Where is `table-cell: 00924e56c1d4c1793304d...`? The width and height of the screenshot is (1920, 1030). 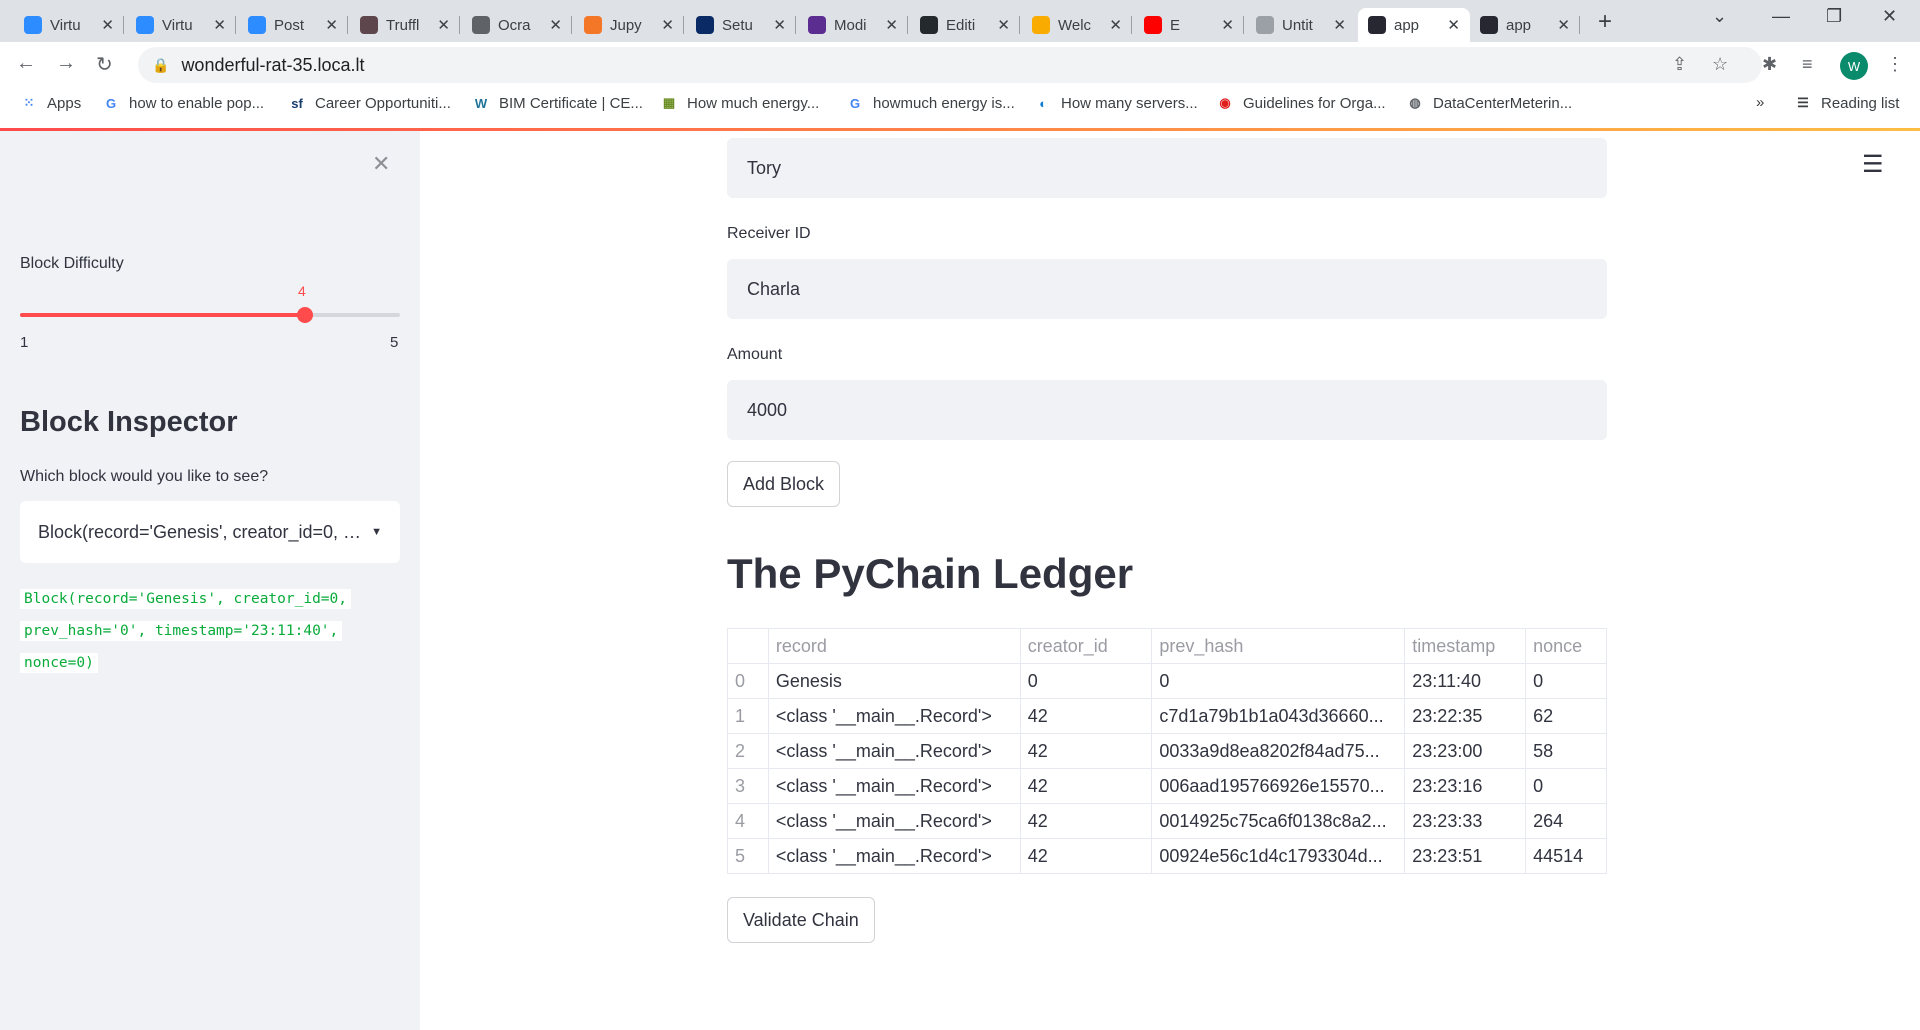
table-cell: 00924e56c1d4c1793304d... is located at coordinates (1278, 856).